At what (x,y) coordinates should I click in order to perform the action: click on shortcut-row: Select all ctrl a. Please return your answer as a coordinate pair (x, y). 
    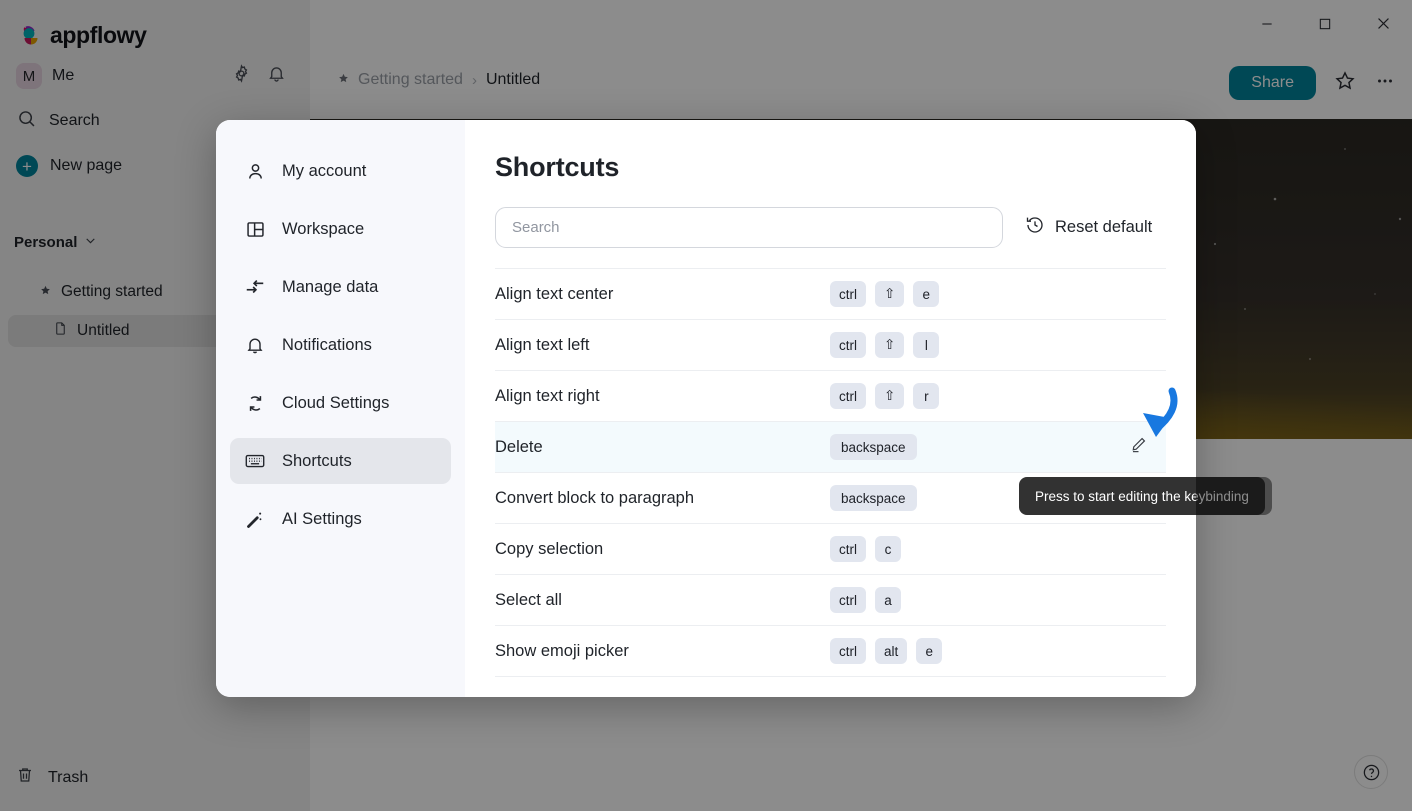
    Looking at the image, I should click on (830, 599).